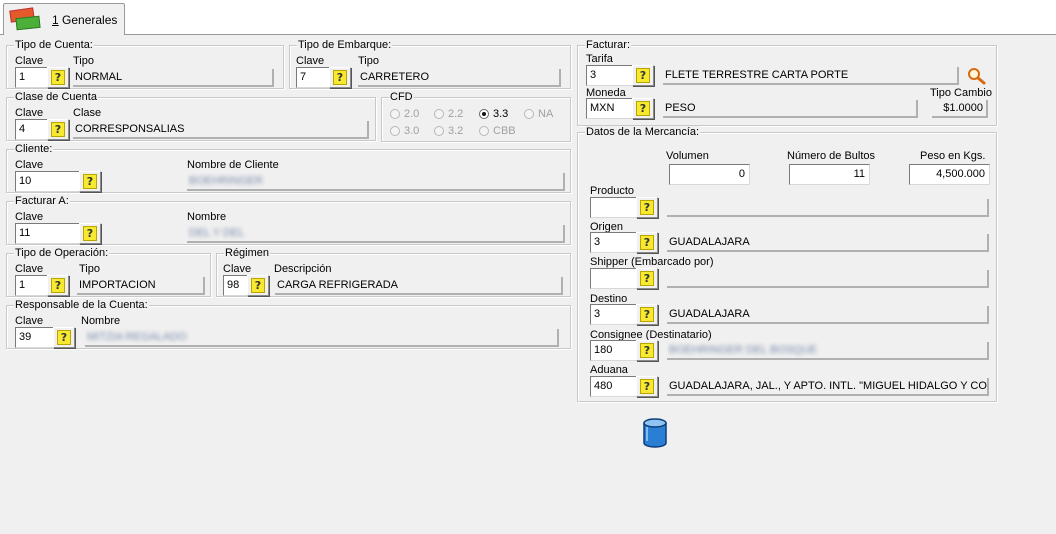 This screenshot has height=534, width=1056. What do you see at coordinates (647, 278) in the screenshot?
I see `shipper-help-button: ?` at bounding box center [647, 278].